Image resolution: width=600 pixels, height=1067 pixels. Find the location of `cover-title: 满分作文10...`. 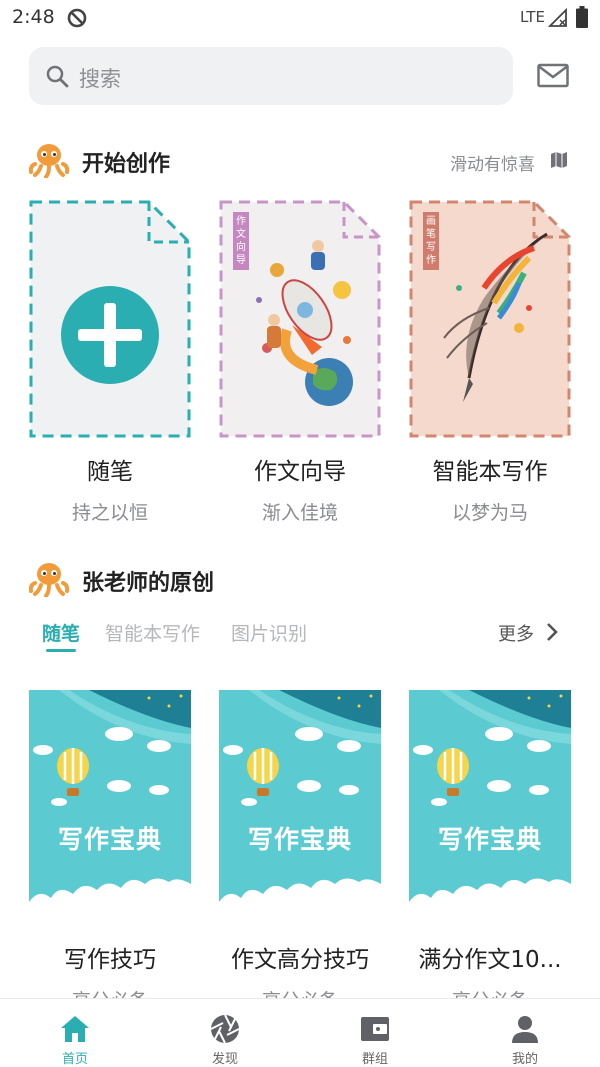

cover-title: 满分作文10... is located at coordinates (490, 960).